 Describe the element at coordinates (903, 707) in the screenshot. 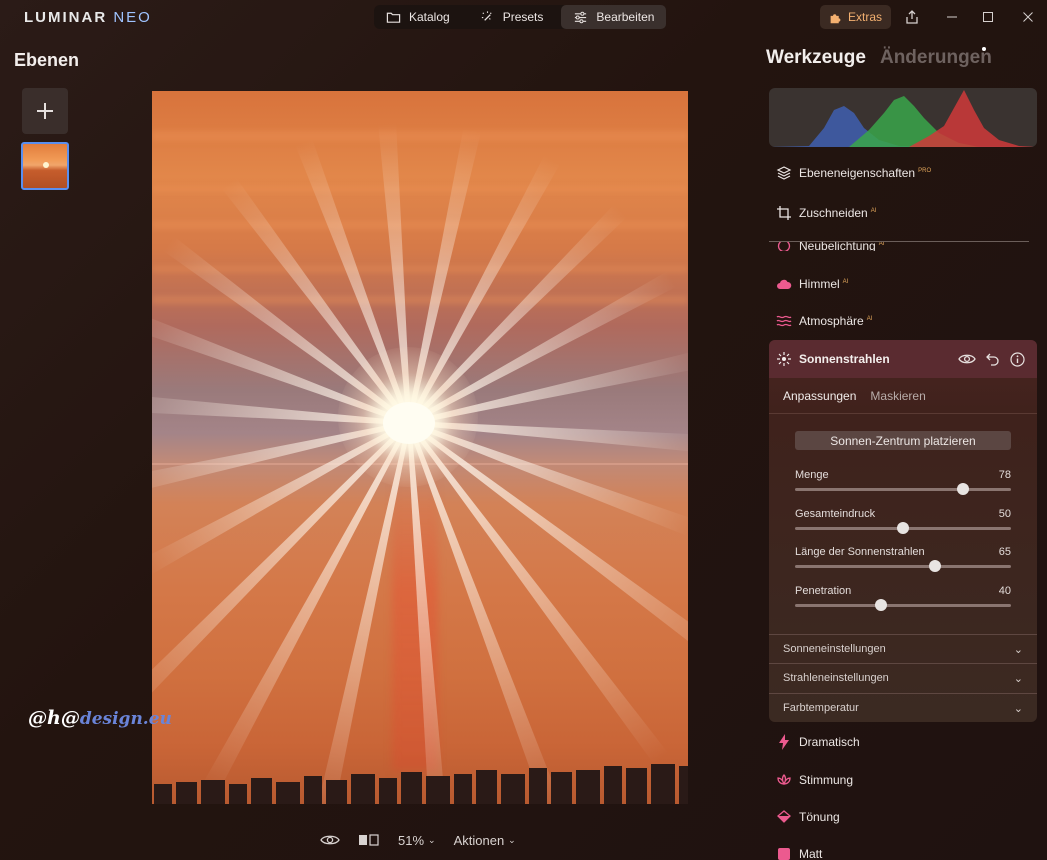

I see `section-farbtemperatur: Farbtemperatur ⌄` at that location.